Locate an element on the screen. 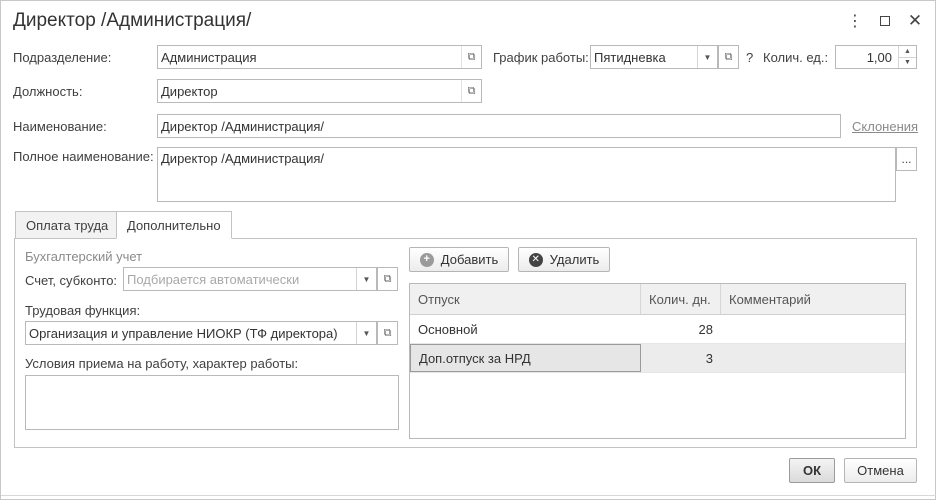 The width and height of the screenshot is (936, 500). units-input: 1,00 ▲ ▼ is located at coordinates (876, 57).